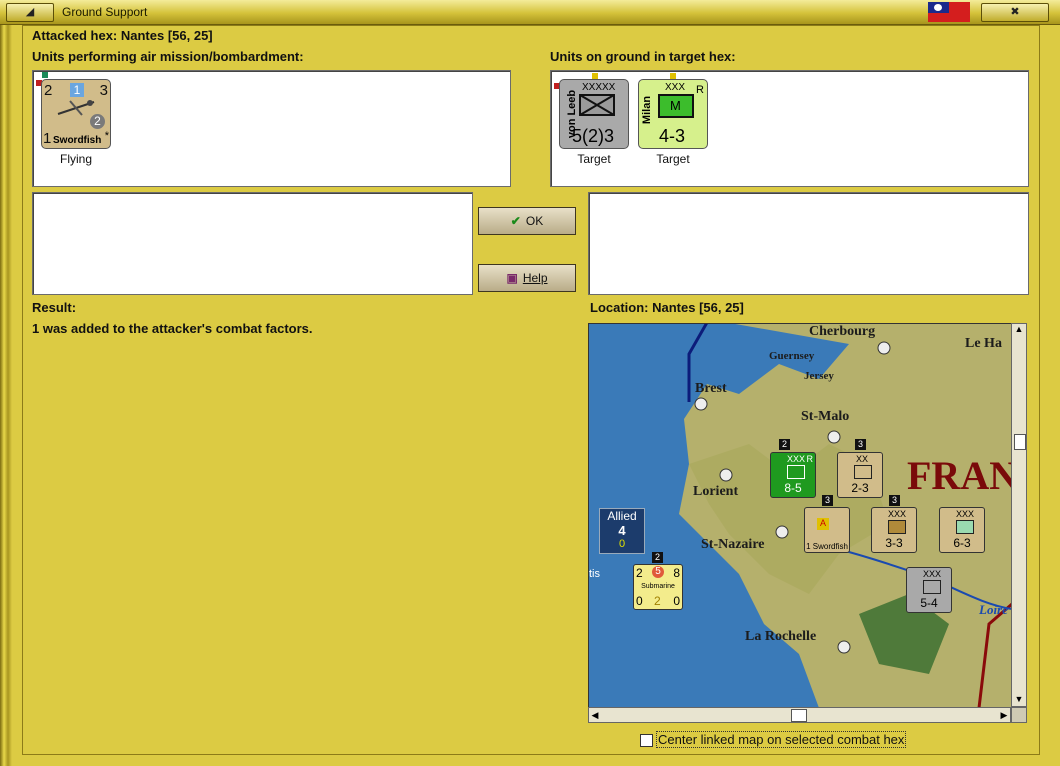 The width and height of the screenshot is (1060, 766). What do you see at coordinates (97, 121) in the screenshot?
I see `counter-range-badge: 2` at bounding box center [97, 121].